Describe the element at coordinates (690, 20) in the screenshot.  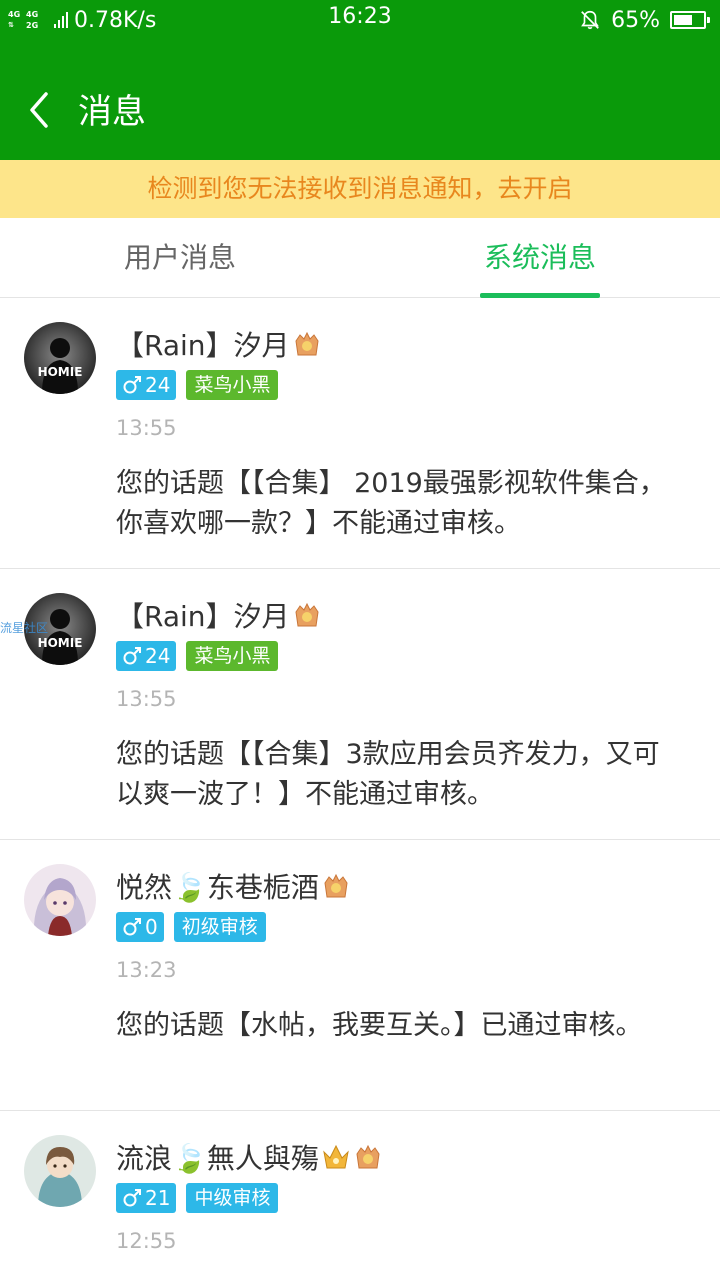
I see `battery-icon` at that location.